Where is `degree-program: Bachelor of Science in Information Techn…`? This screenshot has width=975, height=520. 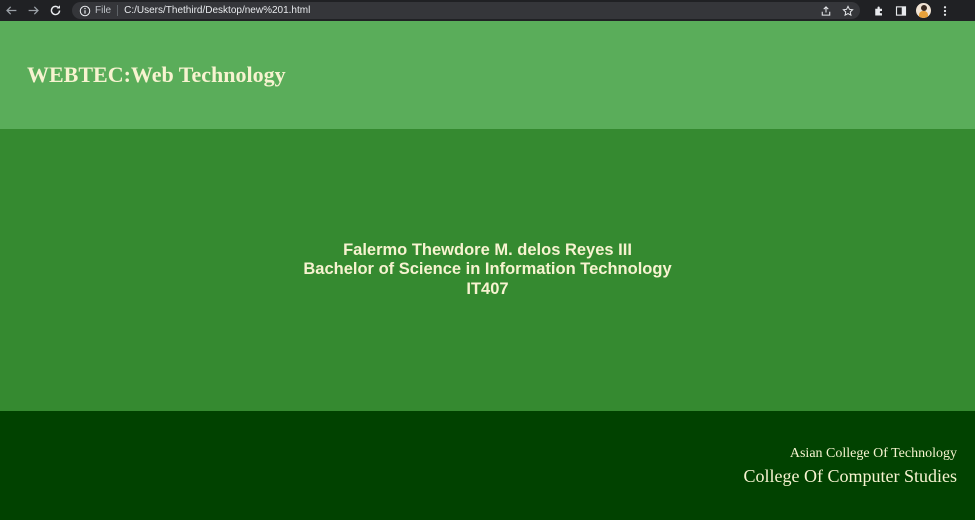
degree-program: Bachelor of Science in Information Techn… is located at coordinates (487, 269).